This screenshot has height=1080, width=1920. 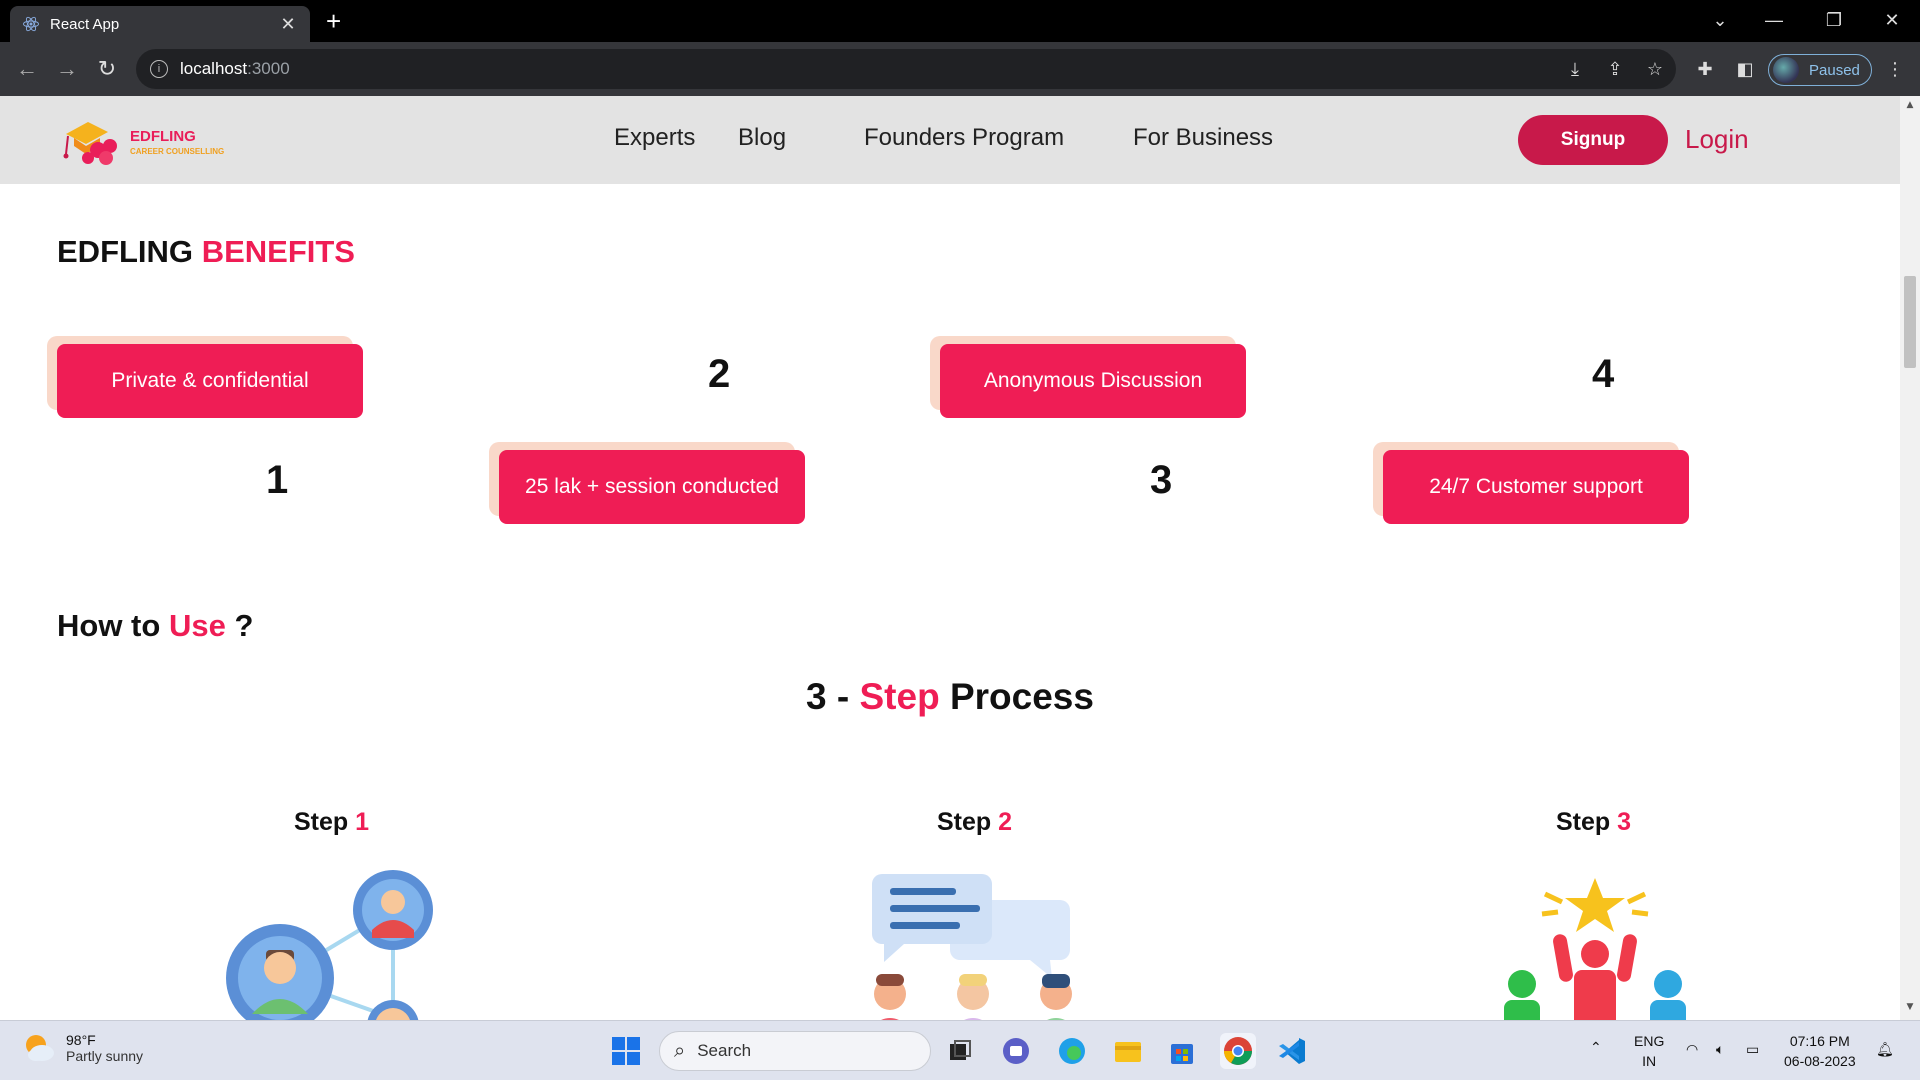 What do you see at coordinates (1655, 69) in the screenshot?
I see `bookmark-star-icon: ☆` at bounding box center [1655, 69].